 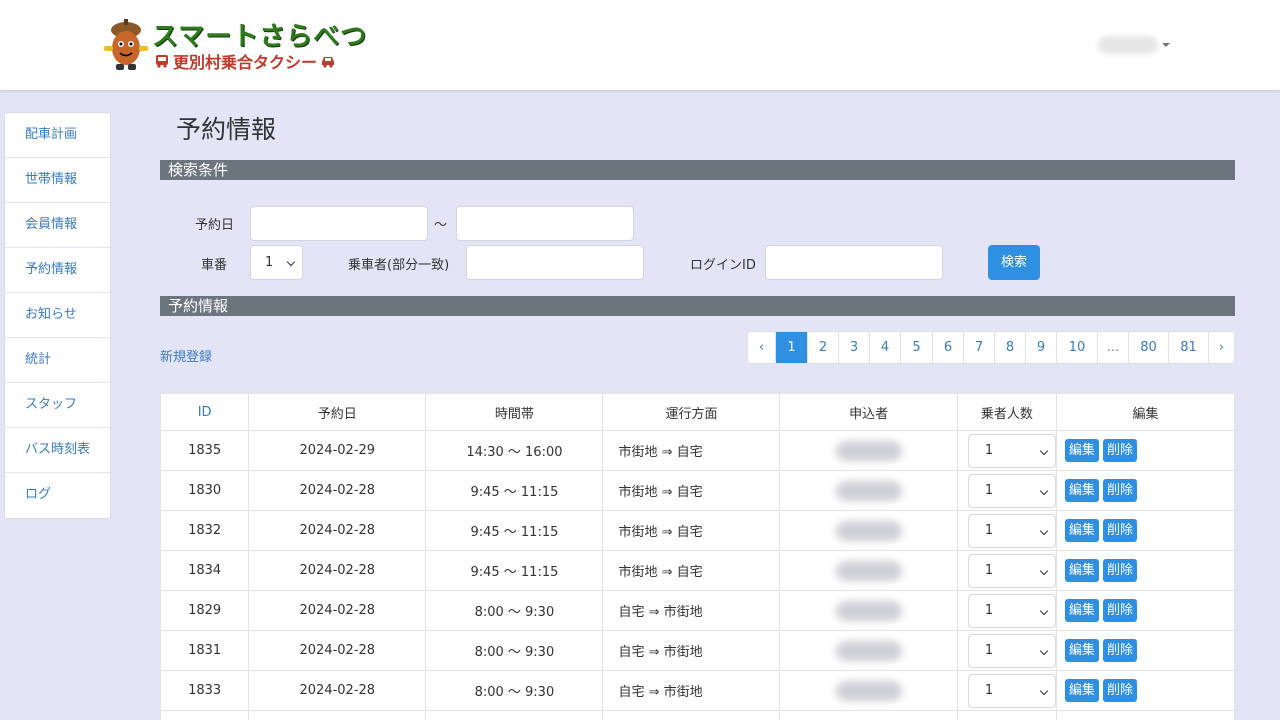 What do you see at coordinates (853, 347) in the screenshot?
I see `page-item: 3` at bounding box center [853, 347].